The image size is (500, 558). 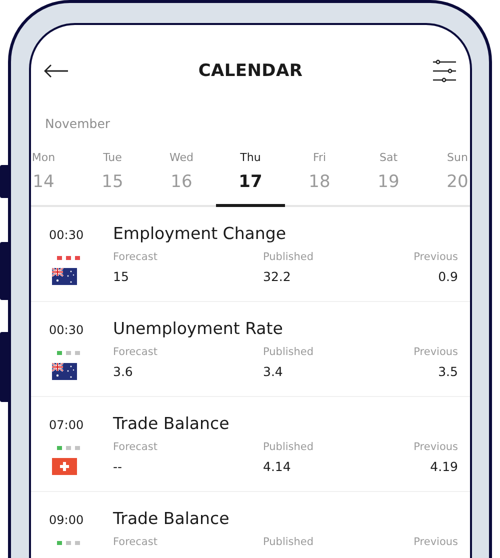 I want to click on page-title: CALENDAR, so click(x=250, y=71).